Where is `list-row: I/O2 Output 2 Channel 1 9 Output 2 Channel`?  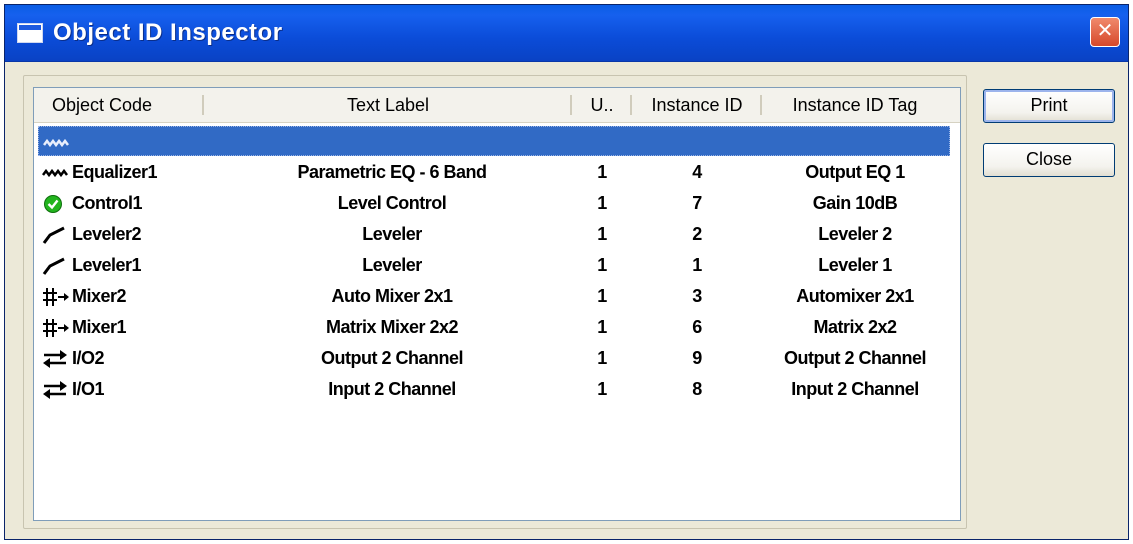 list-row: I/O2 Output 2 Channel 1 9 Output 2 Channel is located at coordinates (494, 358).